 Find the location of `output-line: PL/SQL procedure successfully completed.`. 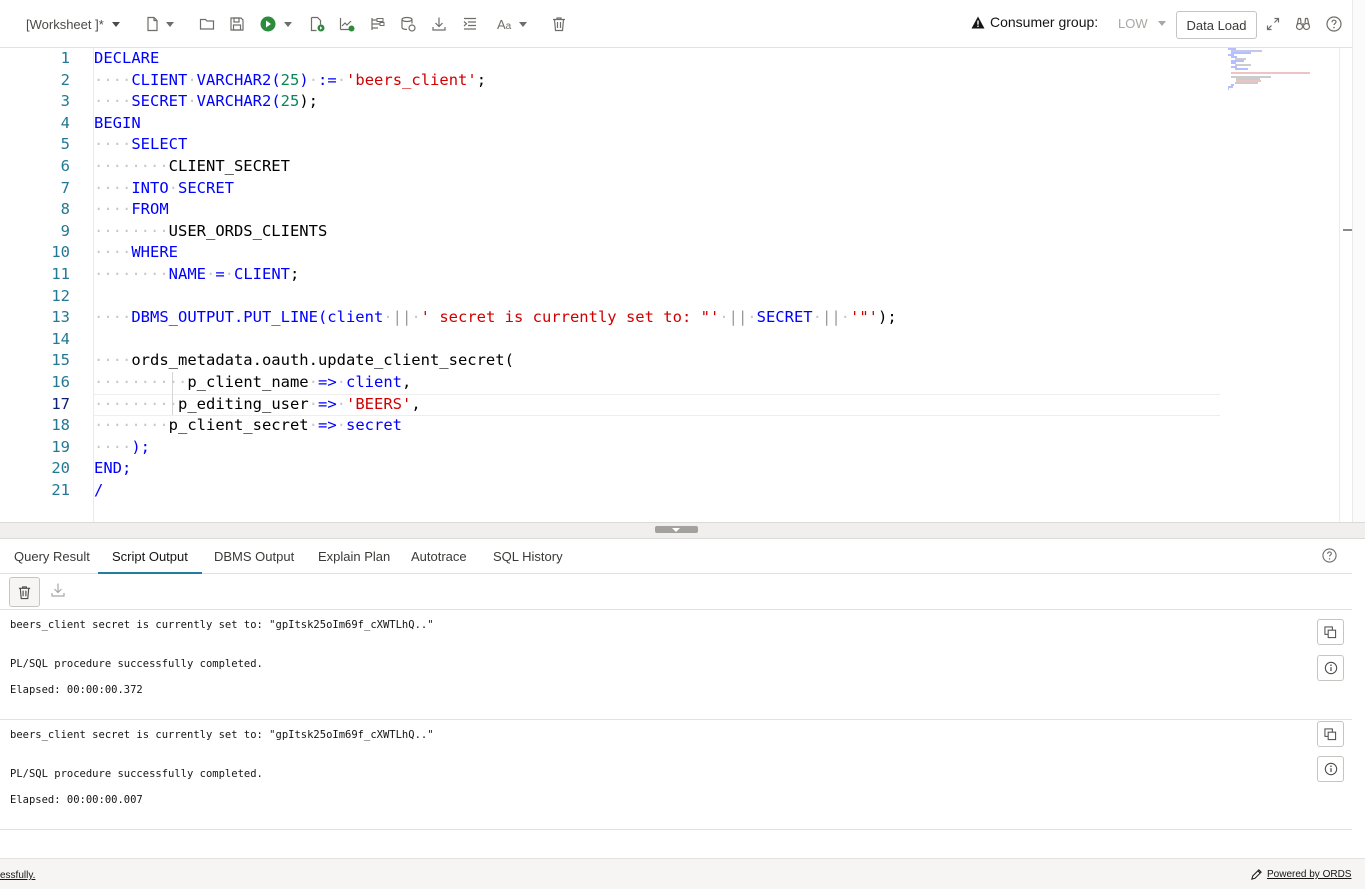

output-line: PL/SQL procedure successfully completed. is located at coordinates (136, 774).